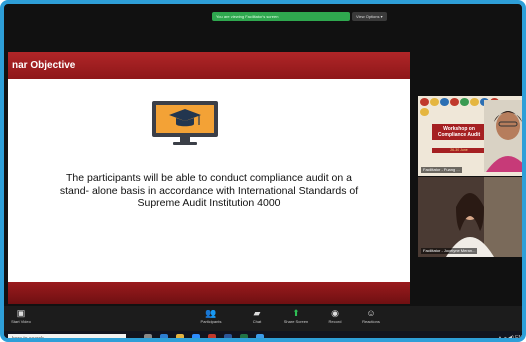  What do you see at coordinates (211, 321) in the screenshot?
I see `toolbar-label: Participants` at bounding box center [211, 321].